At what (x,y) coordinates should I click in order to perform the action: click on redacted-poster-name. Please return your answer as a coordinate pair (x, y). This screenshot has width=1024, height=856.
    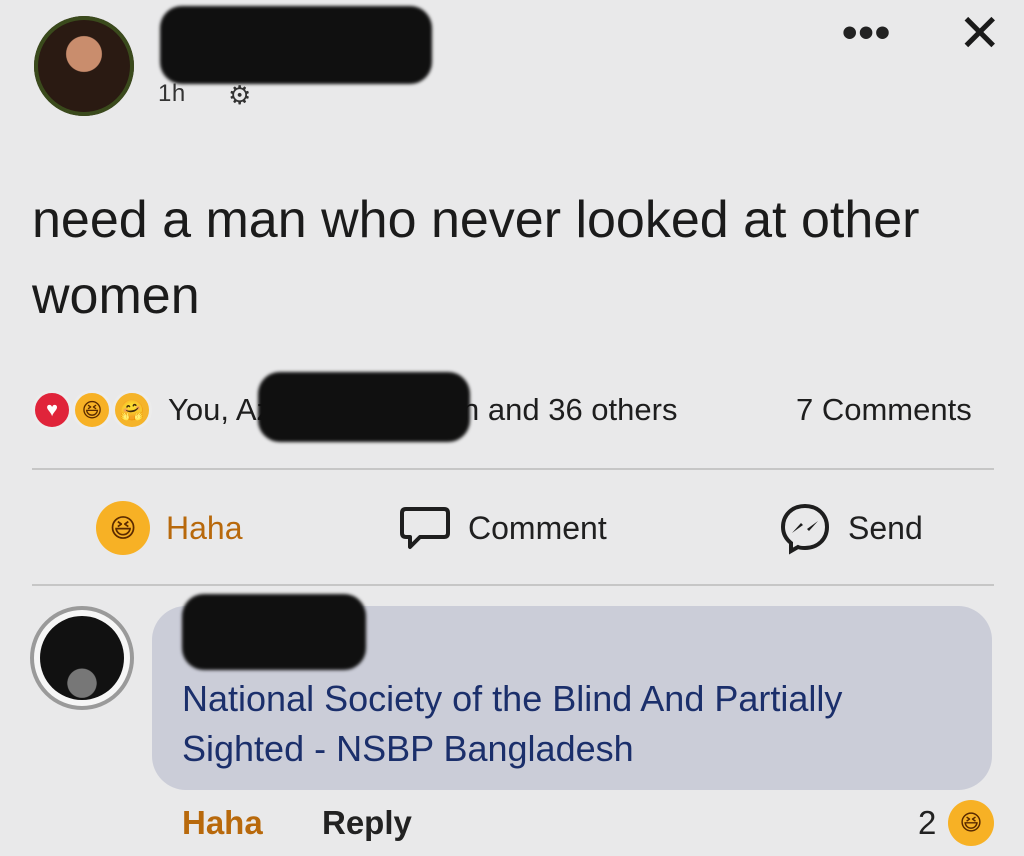
    Looking at the image, I should click on (296, 45).